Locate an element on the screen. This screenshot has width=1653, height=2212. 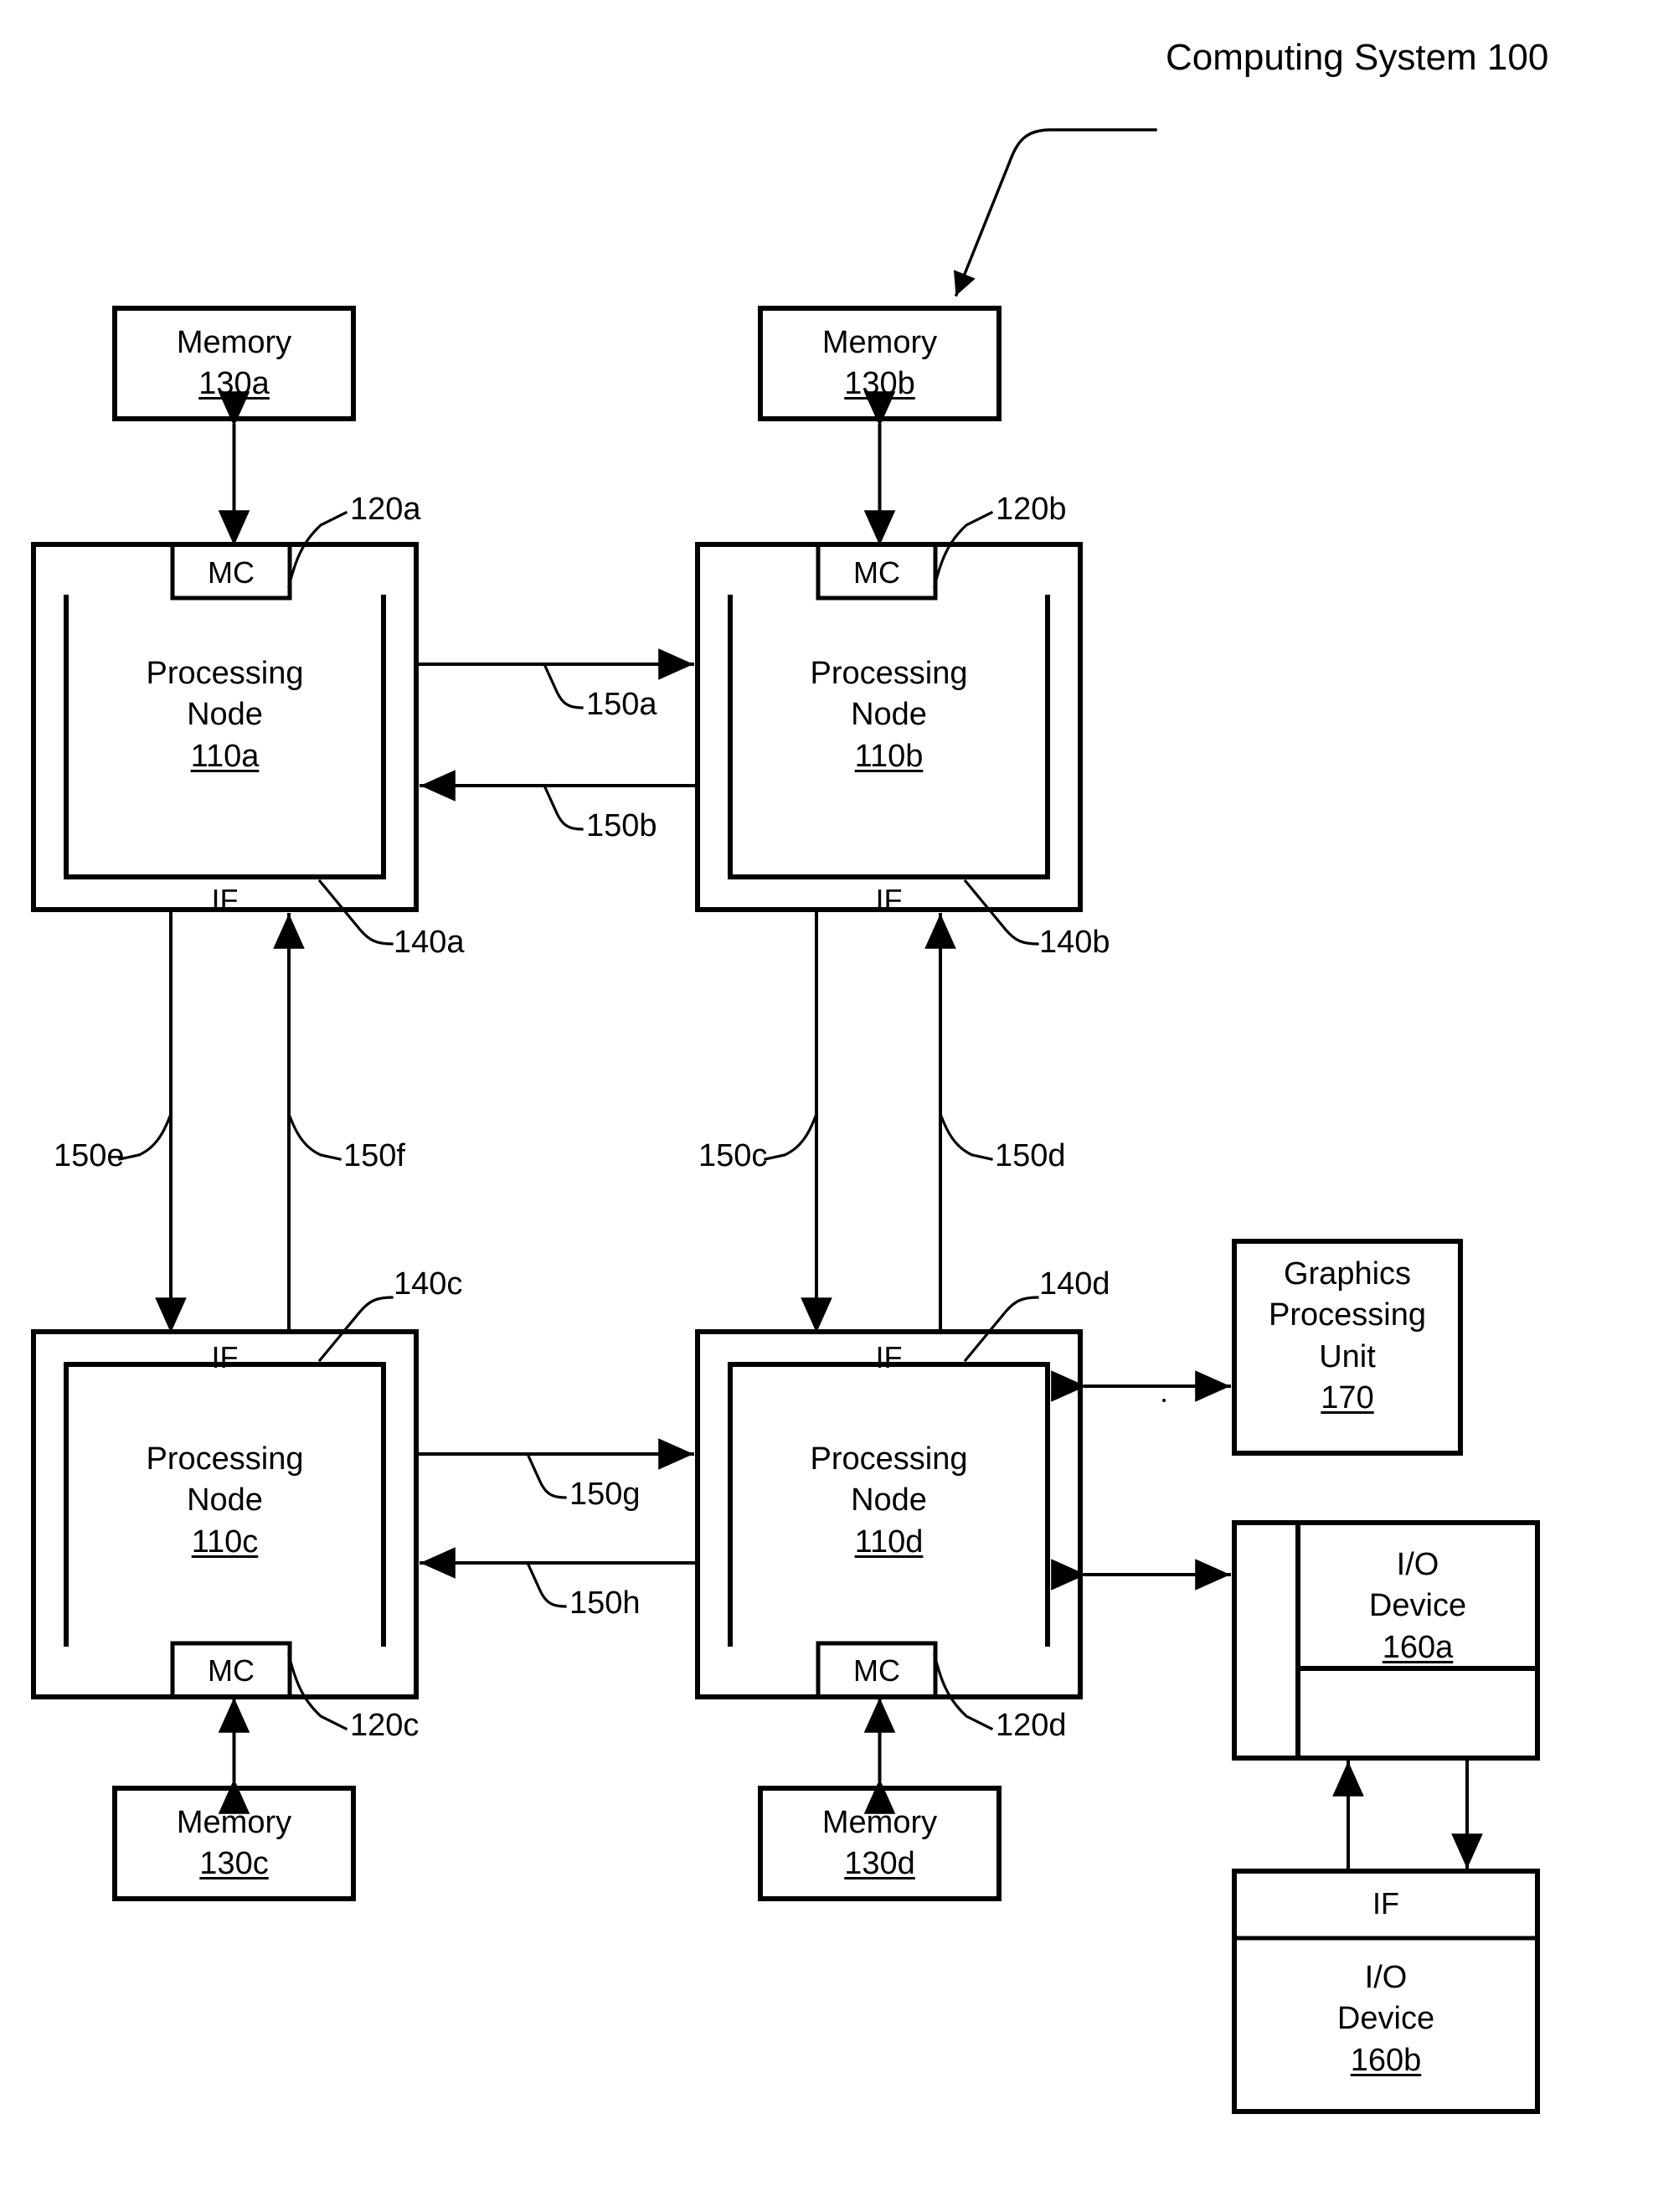
ref-label-150d: 150d is located at coordinates (1030, 1155).